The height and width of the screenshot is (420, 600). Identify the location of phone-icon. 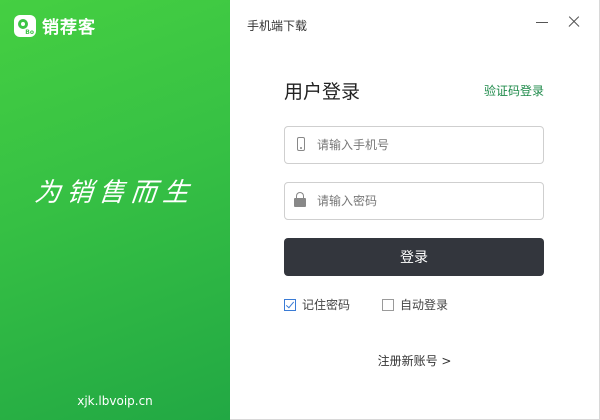
(300, 145).